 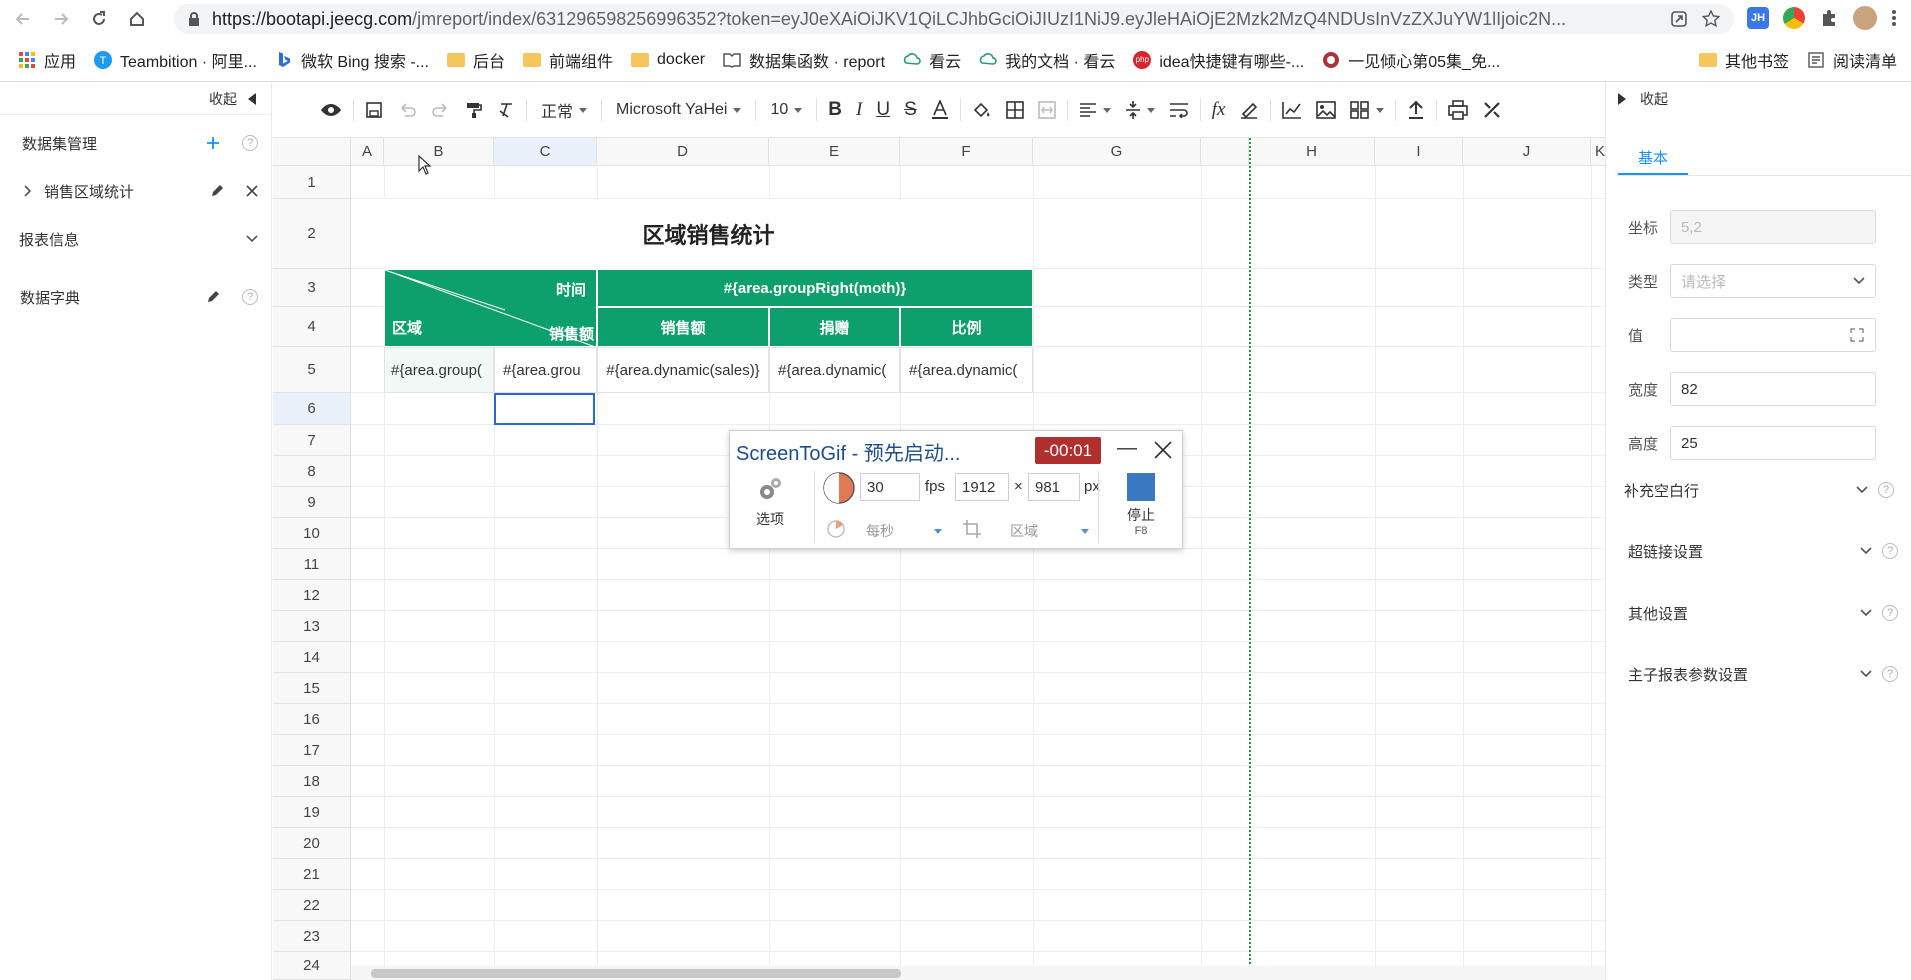 I want to click on row-header: 4, so click(x=312, y=327).